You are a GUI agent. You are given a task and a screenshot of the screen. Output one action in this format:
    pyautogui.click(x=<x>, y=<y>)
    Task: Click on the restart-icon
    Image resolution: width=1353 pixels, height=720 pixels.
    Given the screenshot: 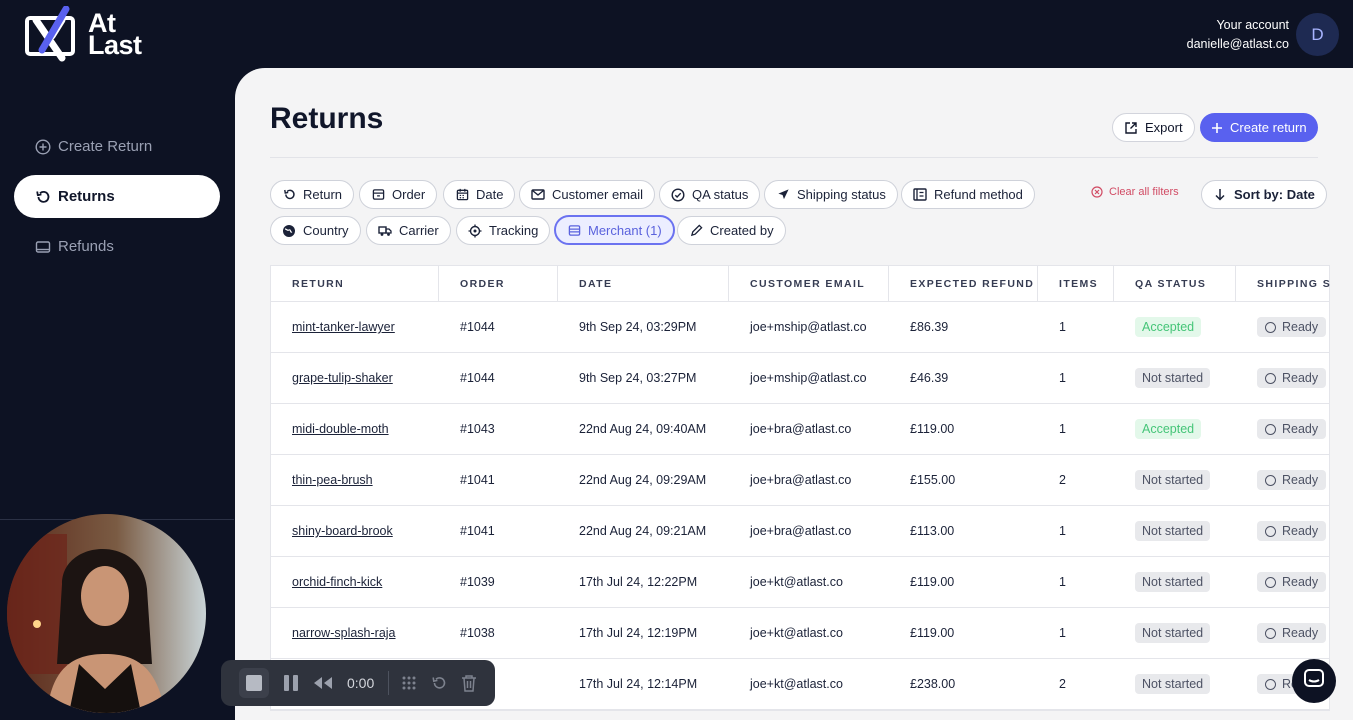 What is the action you would take?
    pyautogui.click(x=439, y=683)
    